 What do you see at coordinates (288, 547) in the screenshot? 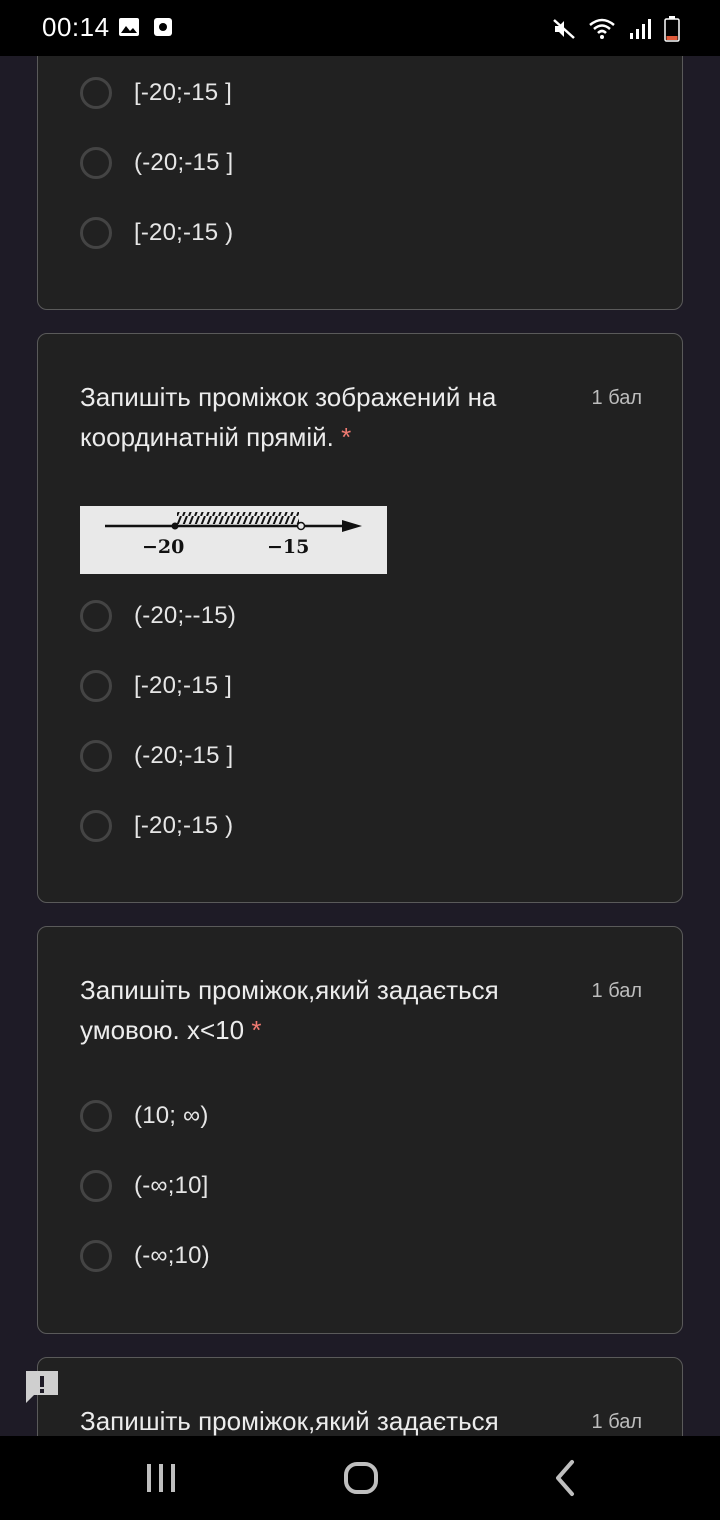
I see `number-line-right-label: −15` at bounding box center [288, 547].